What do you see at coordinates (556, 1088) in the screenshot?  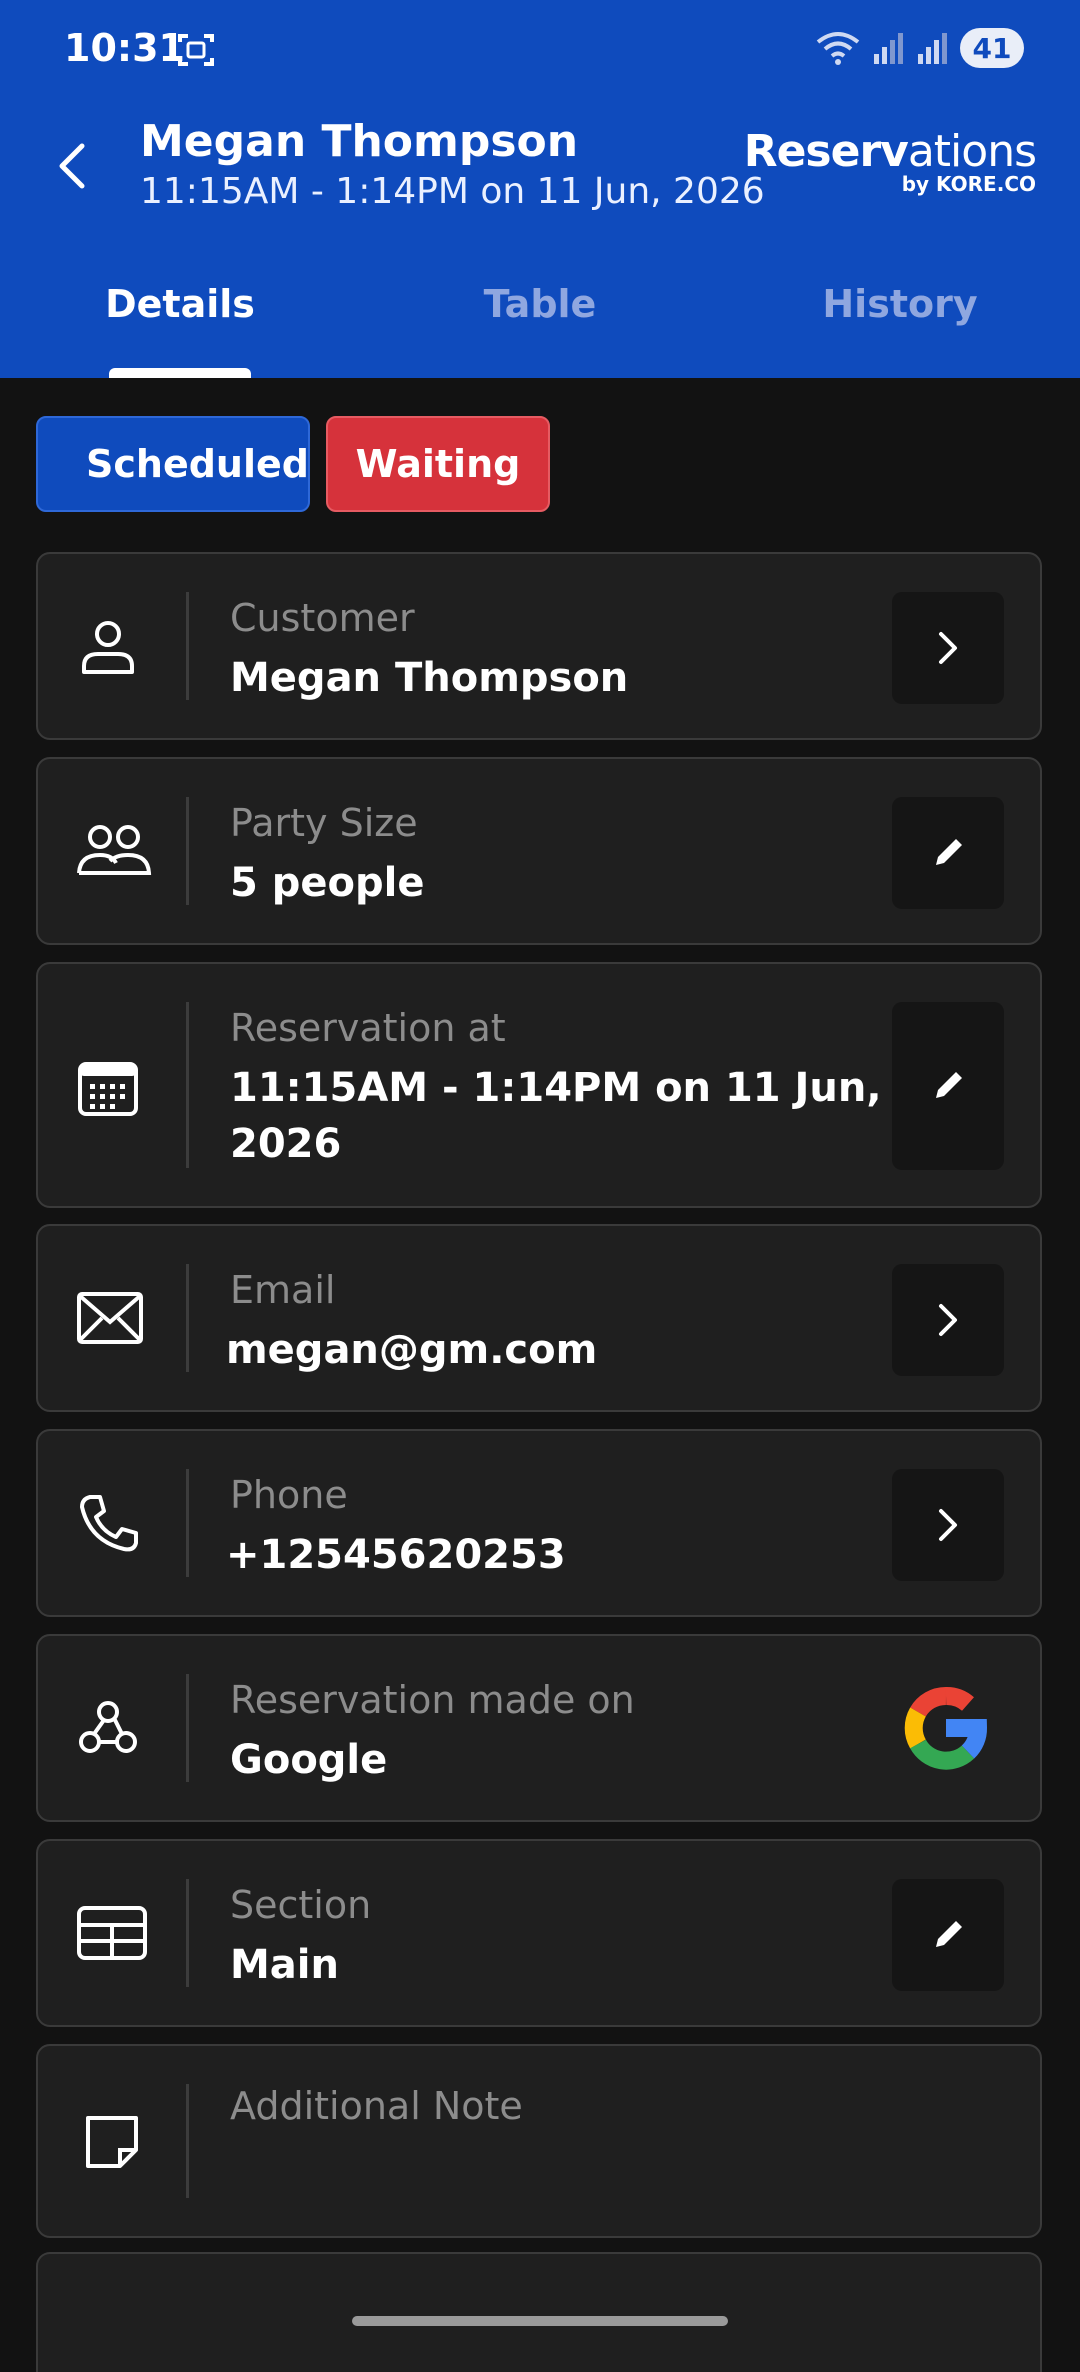 I see `reservation-time-value-line1: 11:15AM - 1:14PM on 11 Jun,` at bounding box center [556, 1088].